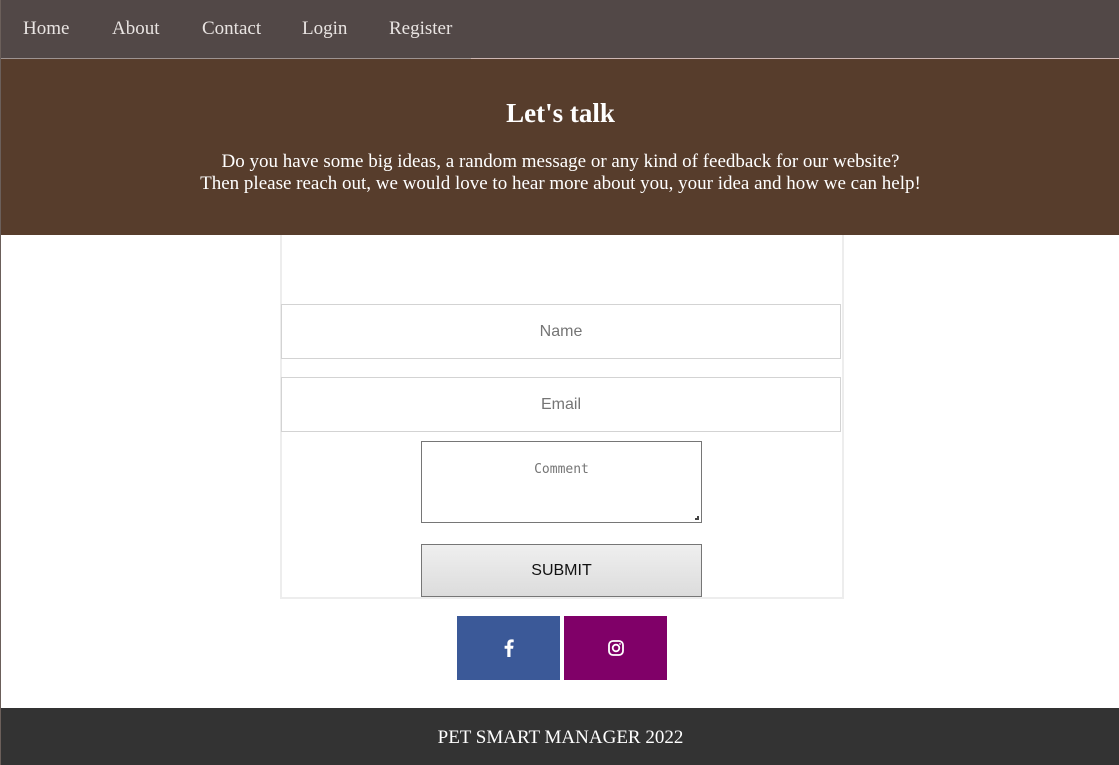 The height and width of the screenshot is (765, 1119). What do you see at coordinates (561, 404) in the screenshot?
I see `email-input` at bounding box center [561, 404].